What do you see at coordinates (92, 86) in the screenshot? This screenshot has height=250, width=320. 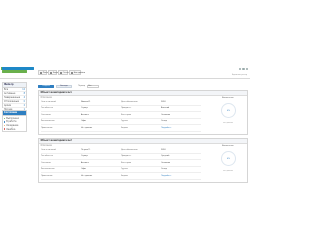 I see `period-select: Все` at bounding box center [92, 86].